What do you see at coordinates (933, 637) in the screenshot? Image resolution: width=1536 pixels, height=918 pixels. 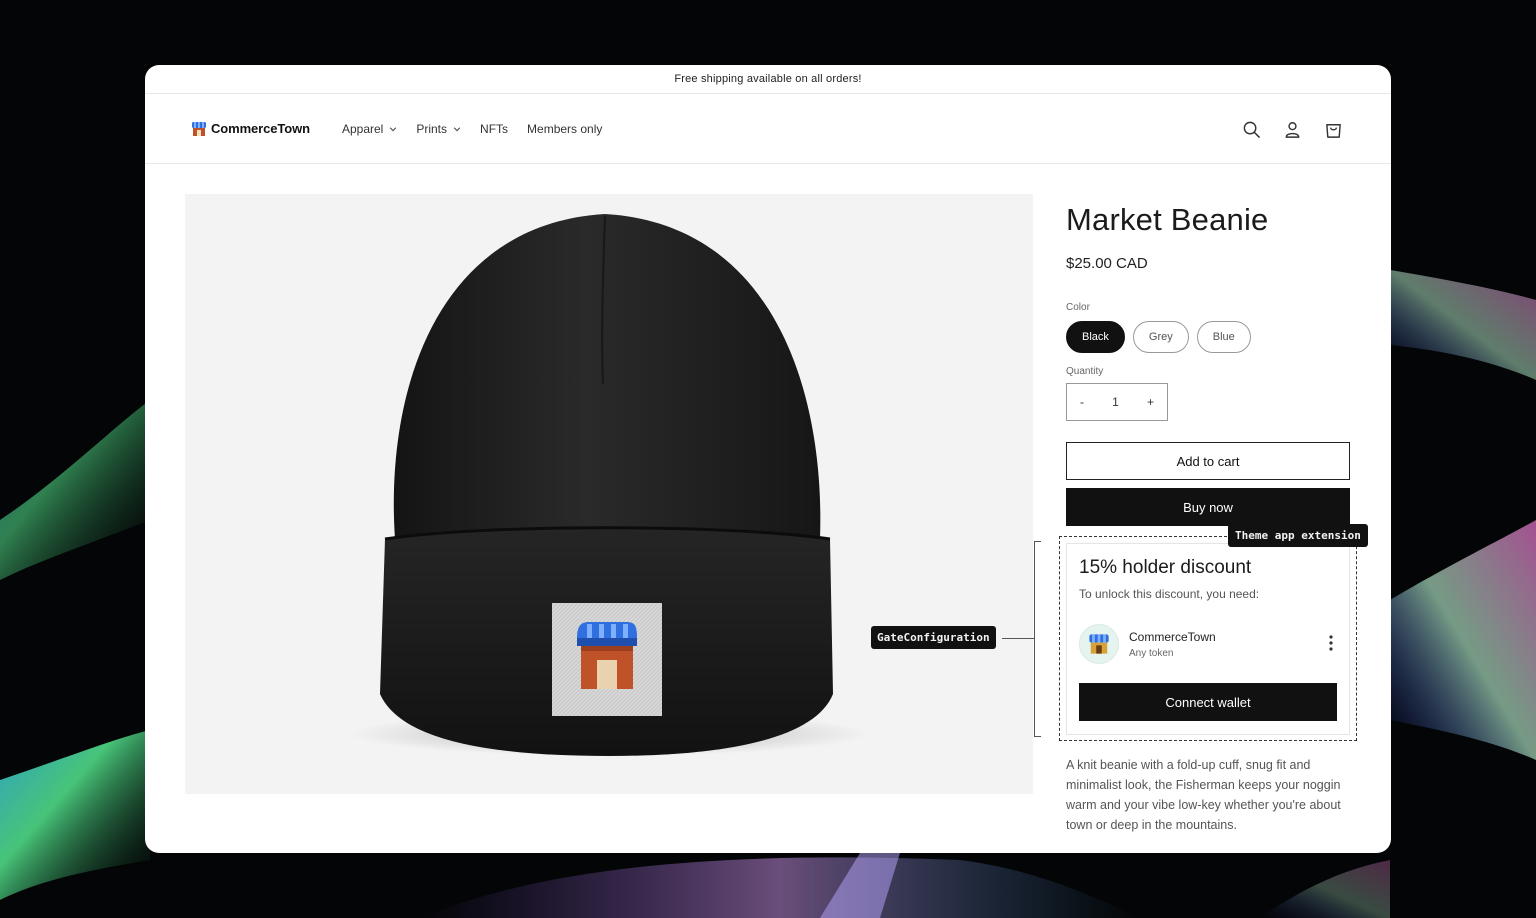 I see `gate-configuration-label: GateConfiguration` at bounding box center [933, 637].